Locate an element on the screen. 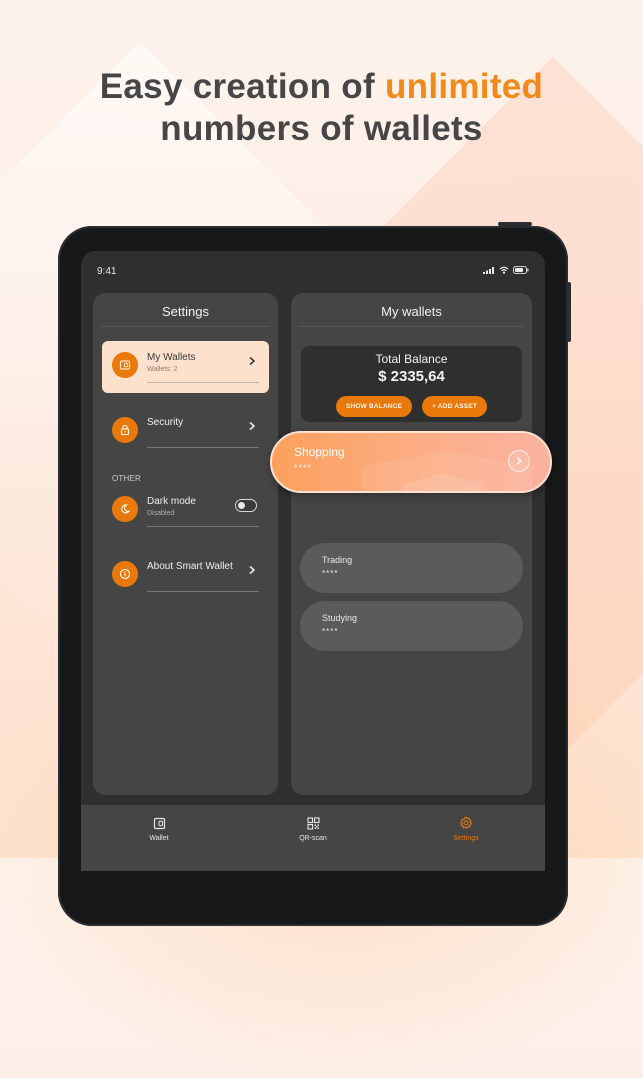 The width and height of the screenshot is (643, 1078). cellular-signal-icon is located at coordinates (488, 270).